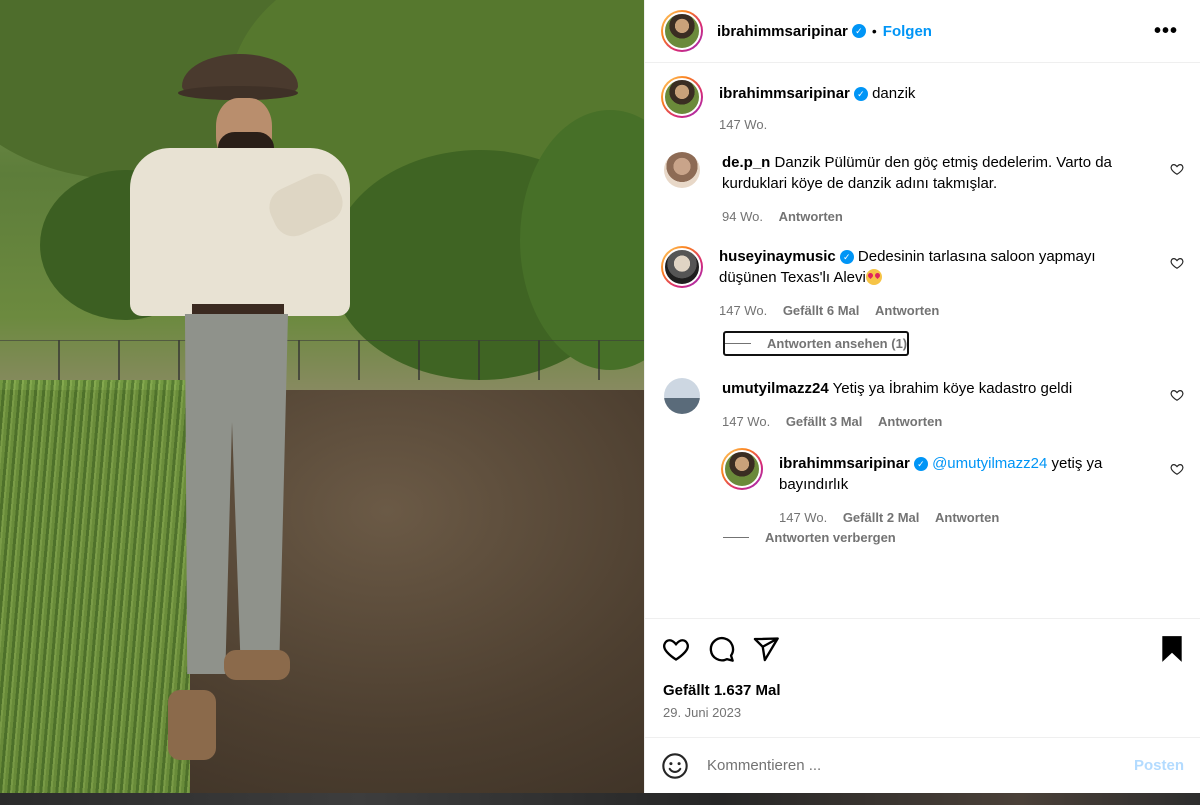 This screenshot has width=1200, height=805. I want to click on caption-text: danzik, so click(894, 93).